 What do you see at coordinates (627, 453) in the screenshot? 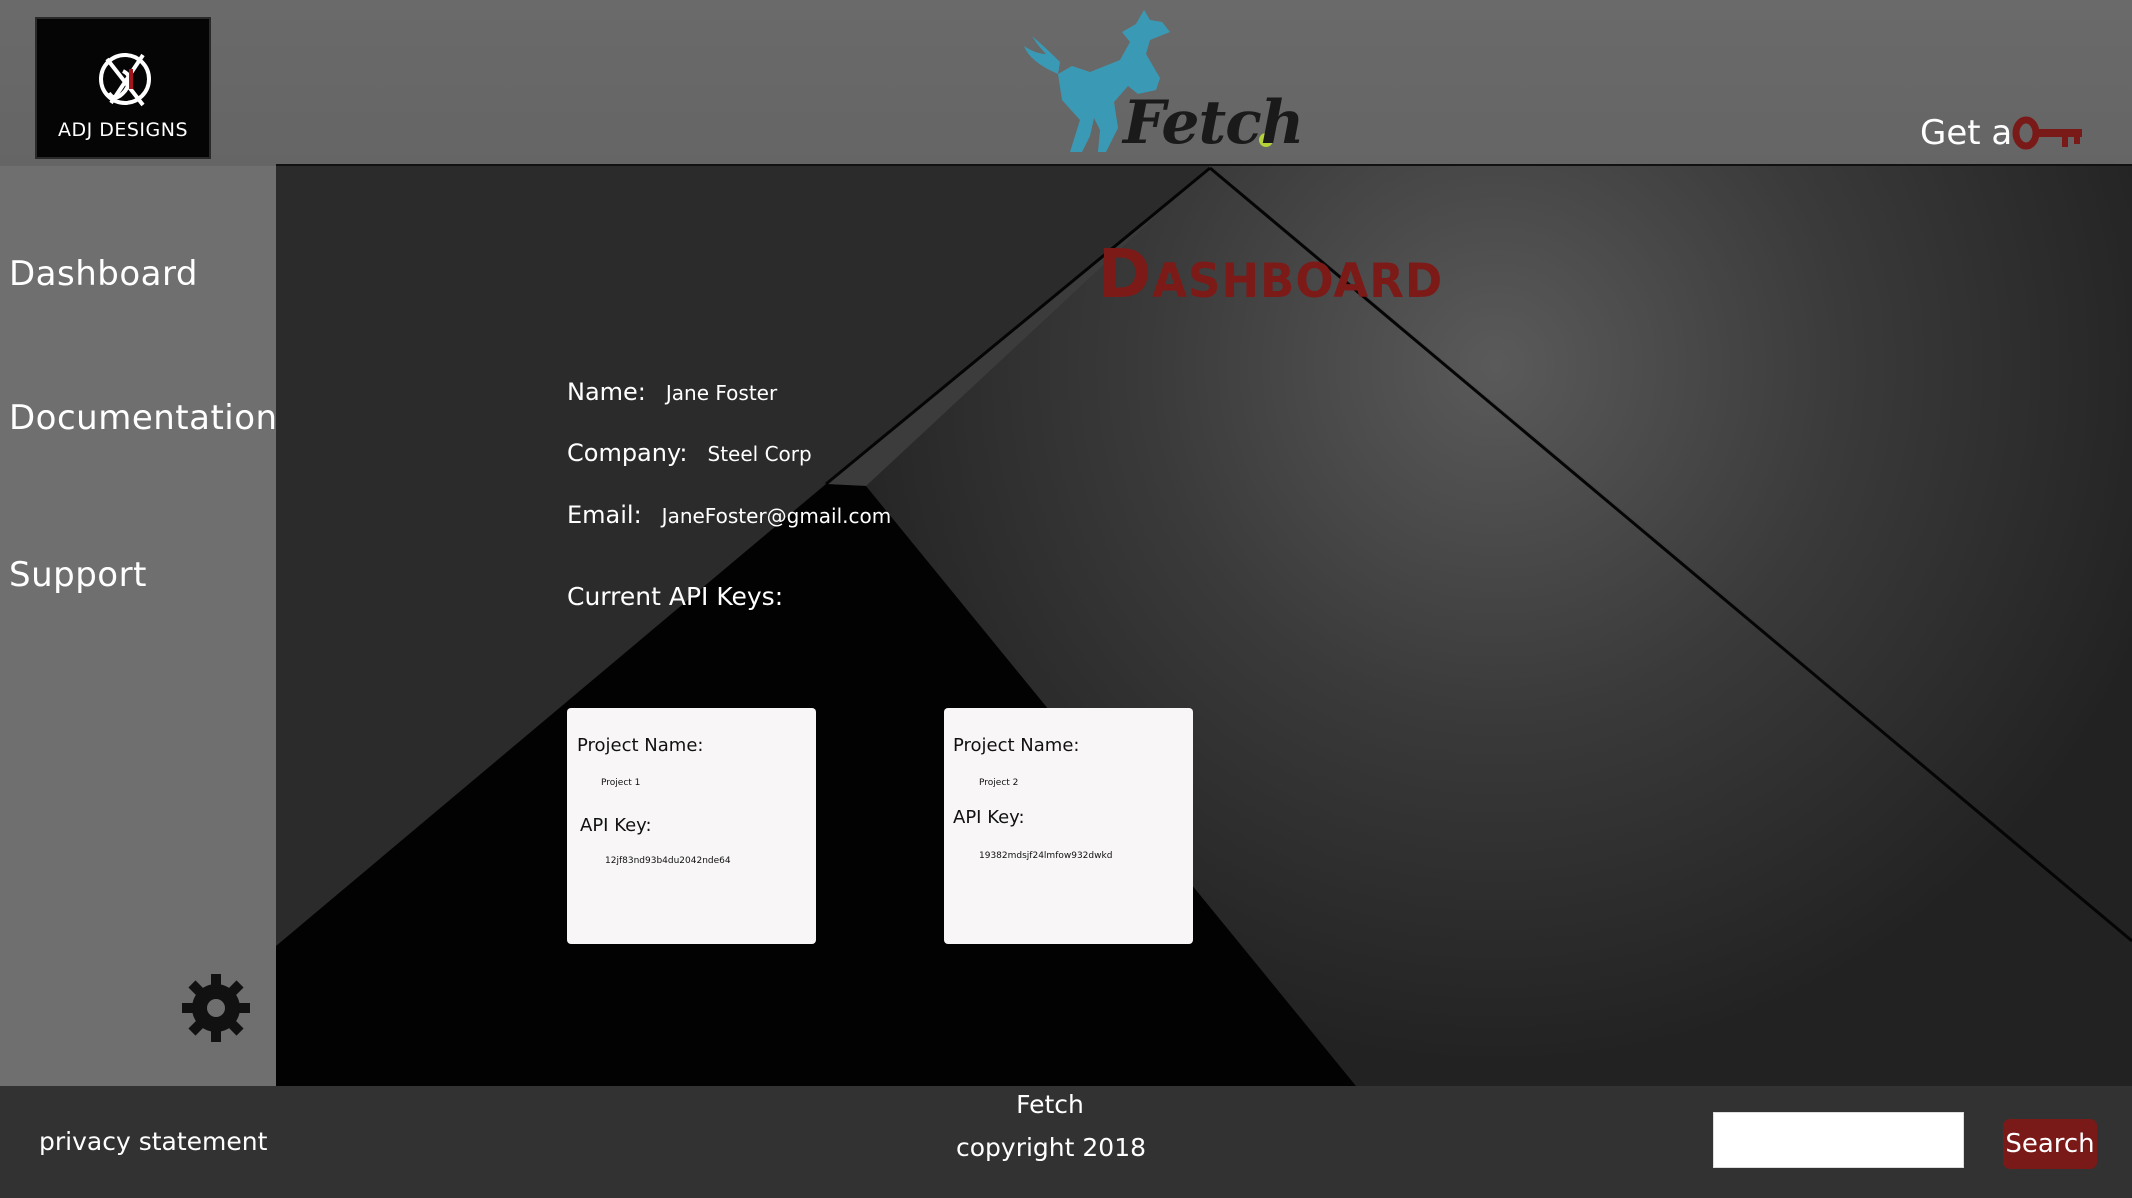
I see `company-label: Company:` at bounding box center [627, 453].